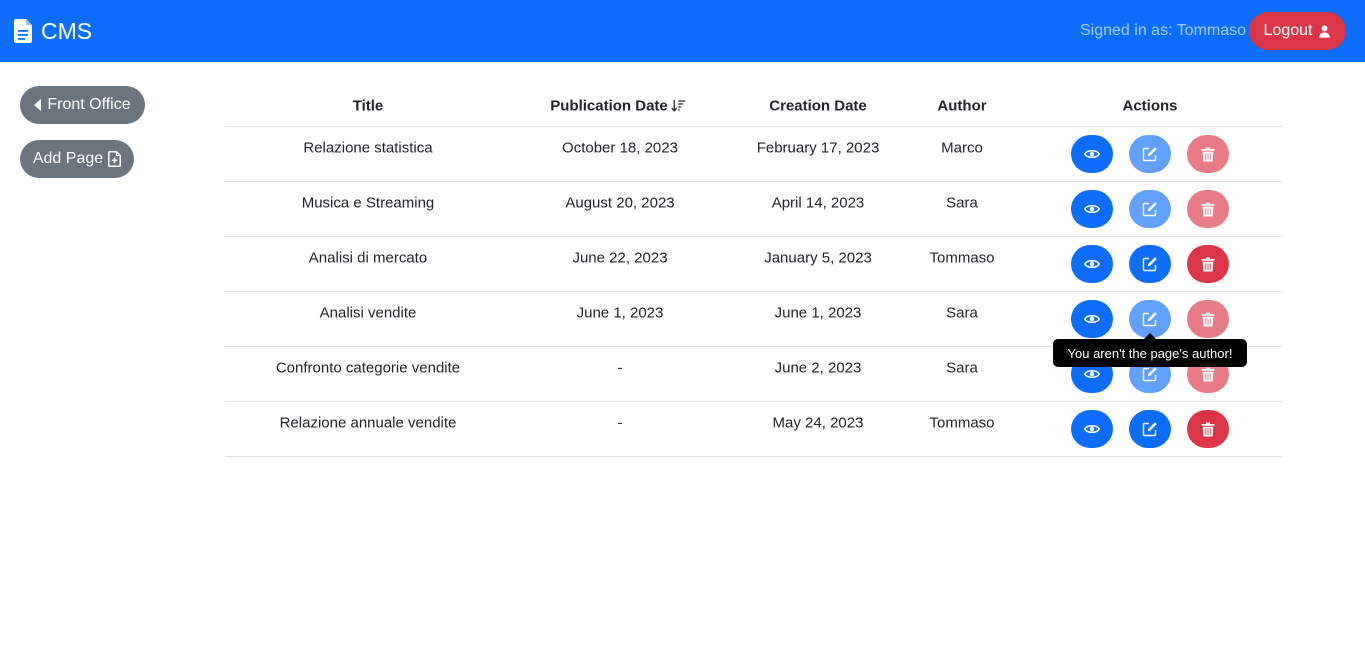 The width and height of the screenshot is (1365, 649). Describe the element at coordinates (115, 159) in the screenshot. I see `file-plus-icon` at that location.